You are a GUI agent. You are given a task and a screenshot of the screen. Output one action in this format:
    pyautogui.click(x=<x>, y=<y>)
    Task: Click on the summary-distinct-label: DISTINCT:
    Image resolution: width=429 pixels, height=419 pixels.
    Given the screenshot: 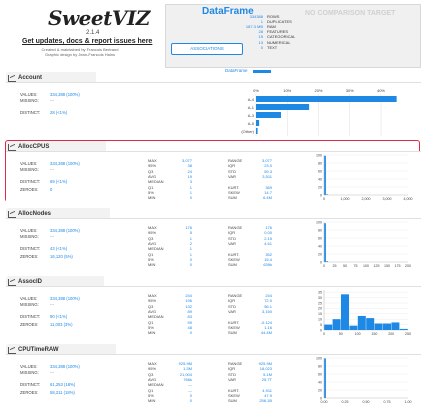 What is the action you would take?
    pyautogui.click(x=30, y=181)
    